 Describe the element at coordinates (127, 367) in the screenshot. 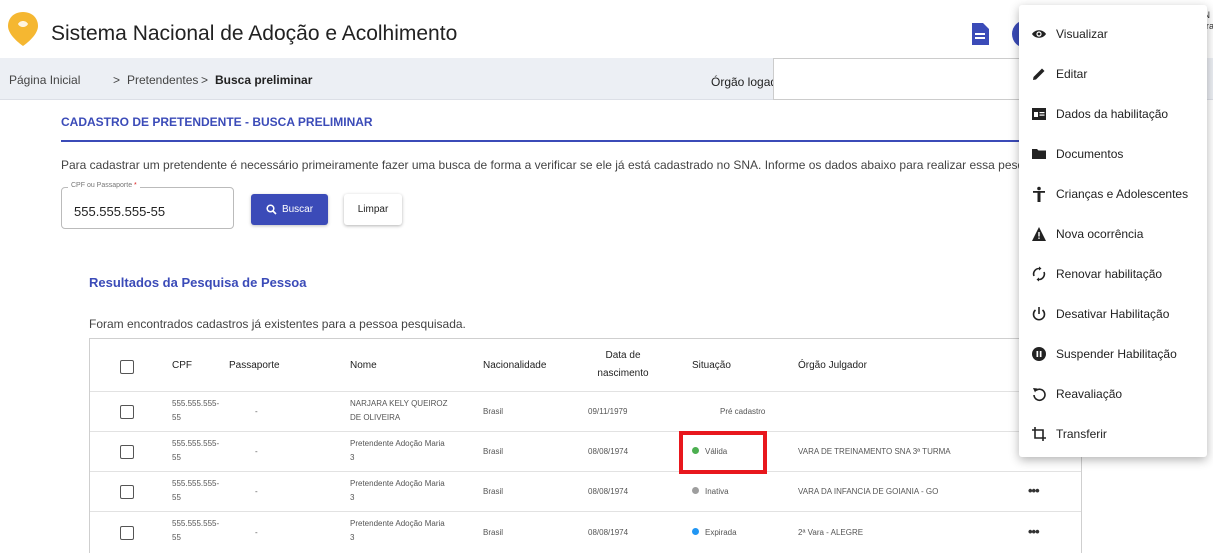

I see `select-all-checkbox` at that location.